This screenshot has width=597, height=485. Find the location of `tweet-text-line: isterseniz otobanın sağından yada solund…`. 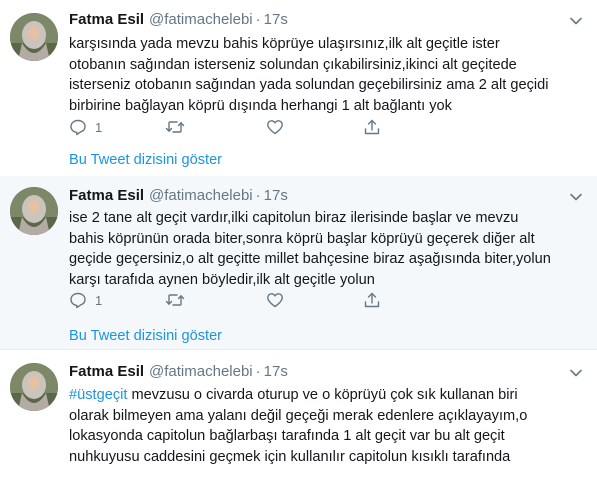

tweet-text-line: isterseniz otobanın sağından yada solund… is located at coordinates (309, 85).